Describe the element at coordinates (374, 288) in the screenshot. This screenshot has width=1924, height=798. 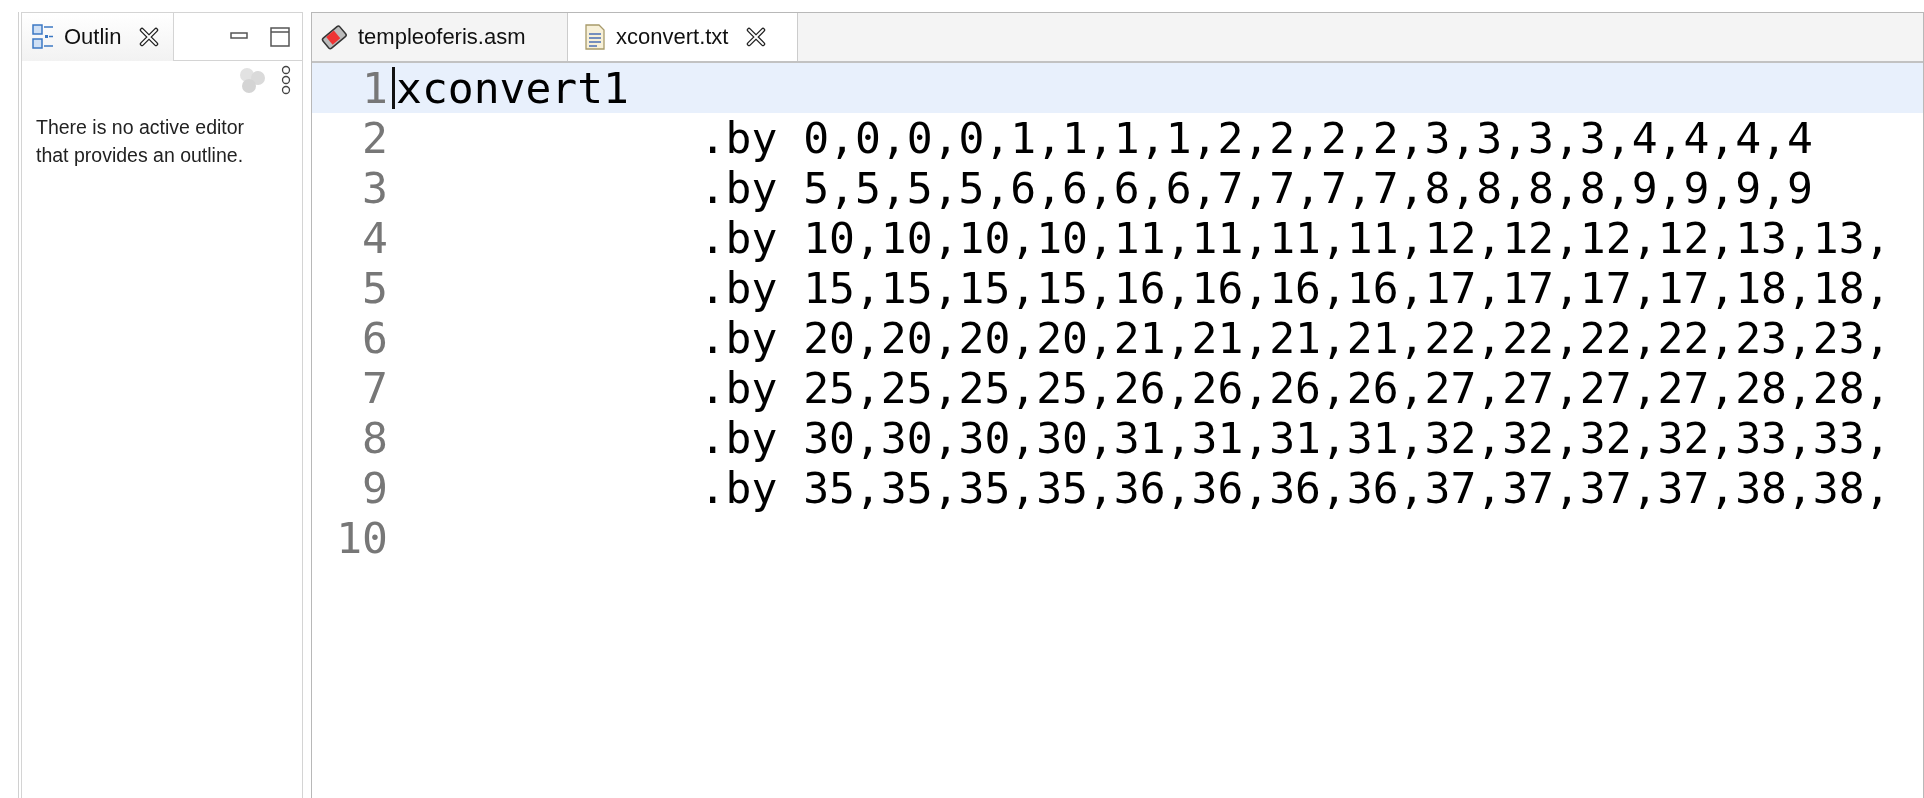
I see `line-number: 5` at that location.